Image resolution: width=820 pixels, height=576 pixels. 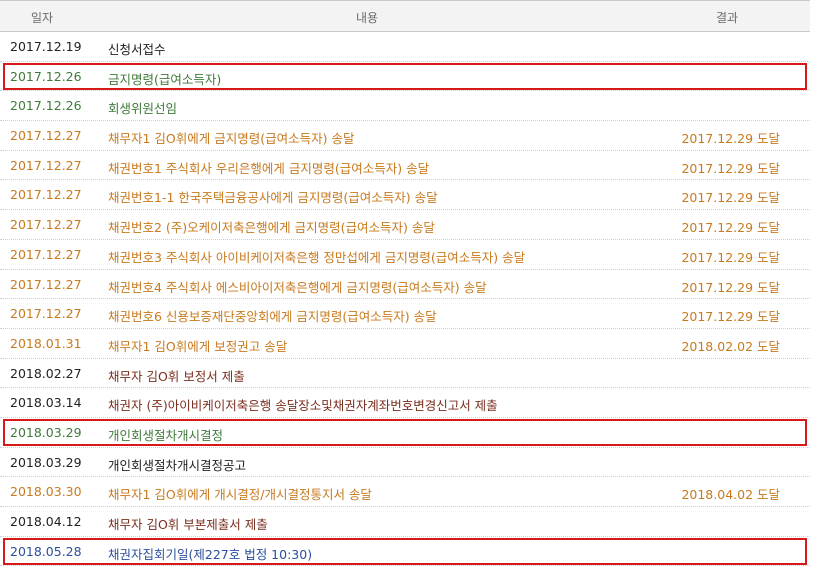 I want to click on table-row: 2018.03.29 개인회생절차개시결정, so click(x=405, y=433).